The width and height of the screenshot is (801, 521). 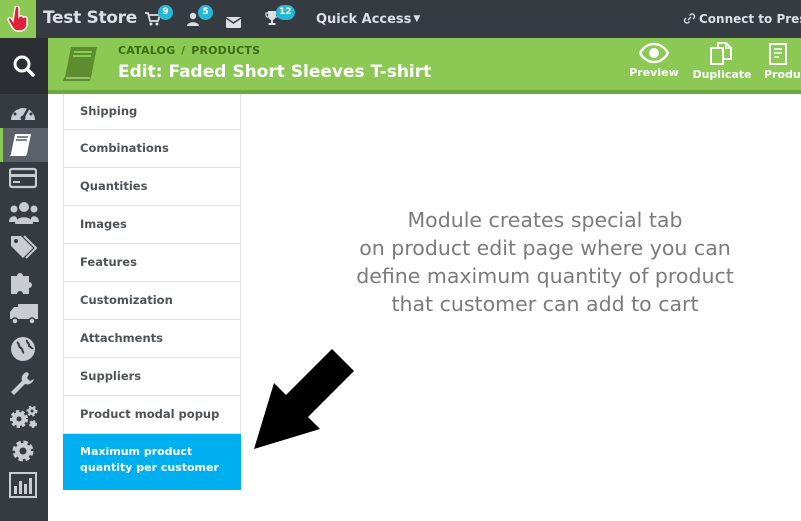 I want to click on shipping-truck-icon, so click(x=24, y=314).